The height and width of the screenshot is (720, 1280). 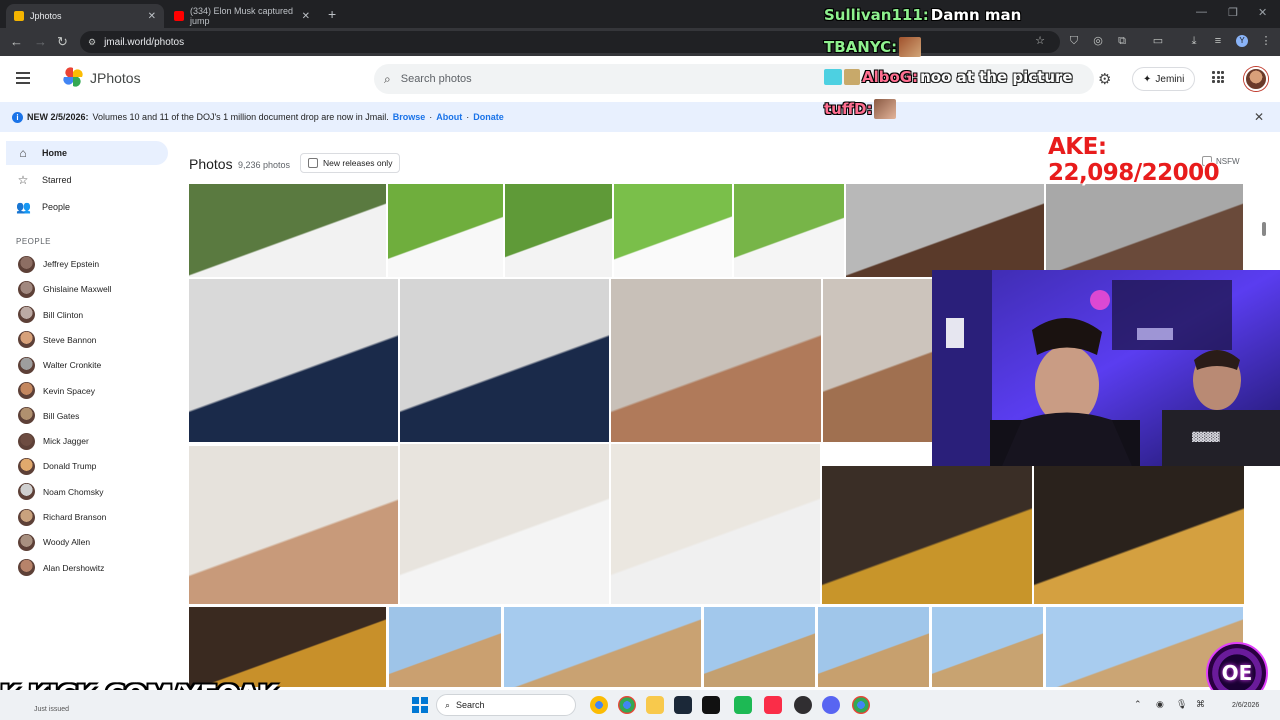 What do you see at coordinates (23, 153) in the screenshot?
I see `home-icon: ⌂` at bounding box center [23, 153].